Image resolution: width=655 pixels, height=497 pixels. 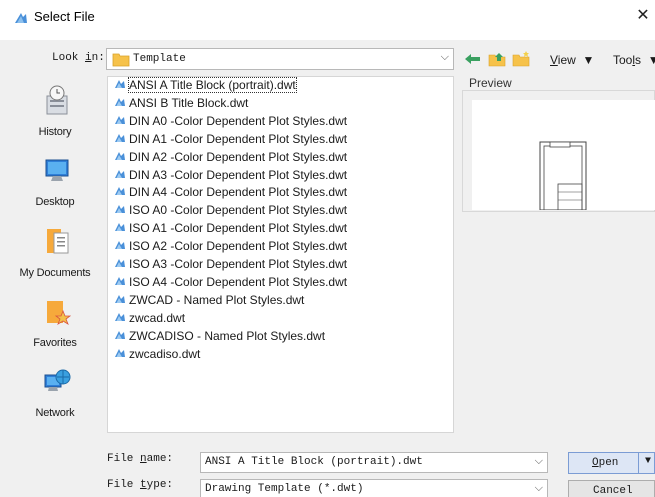 I want to click on folder-icon, so click(x=121, y=60).